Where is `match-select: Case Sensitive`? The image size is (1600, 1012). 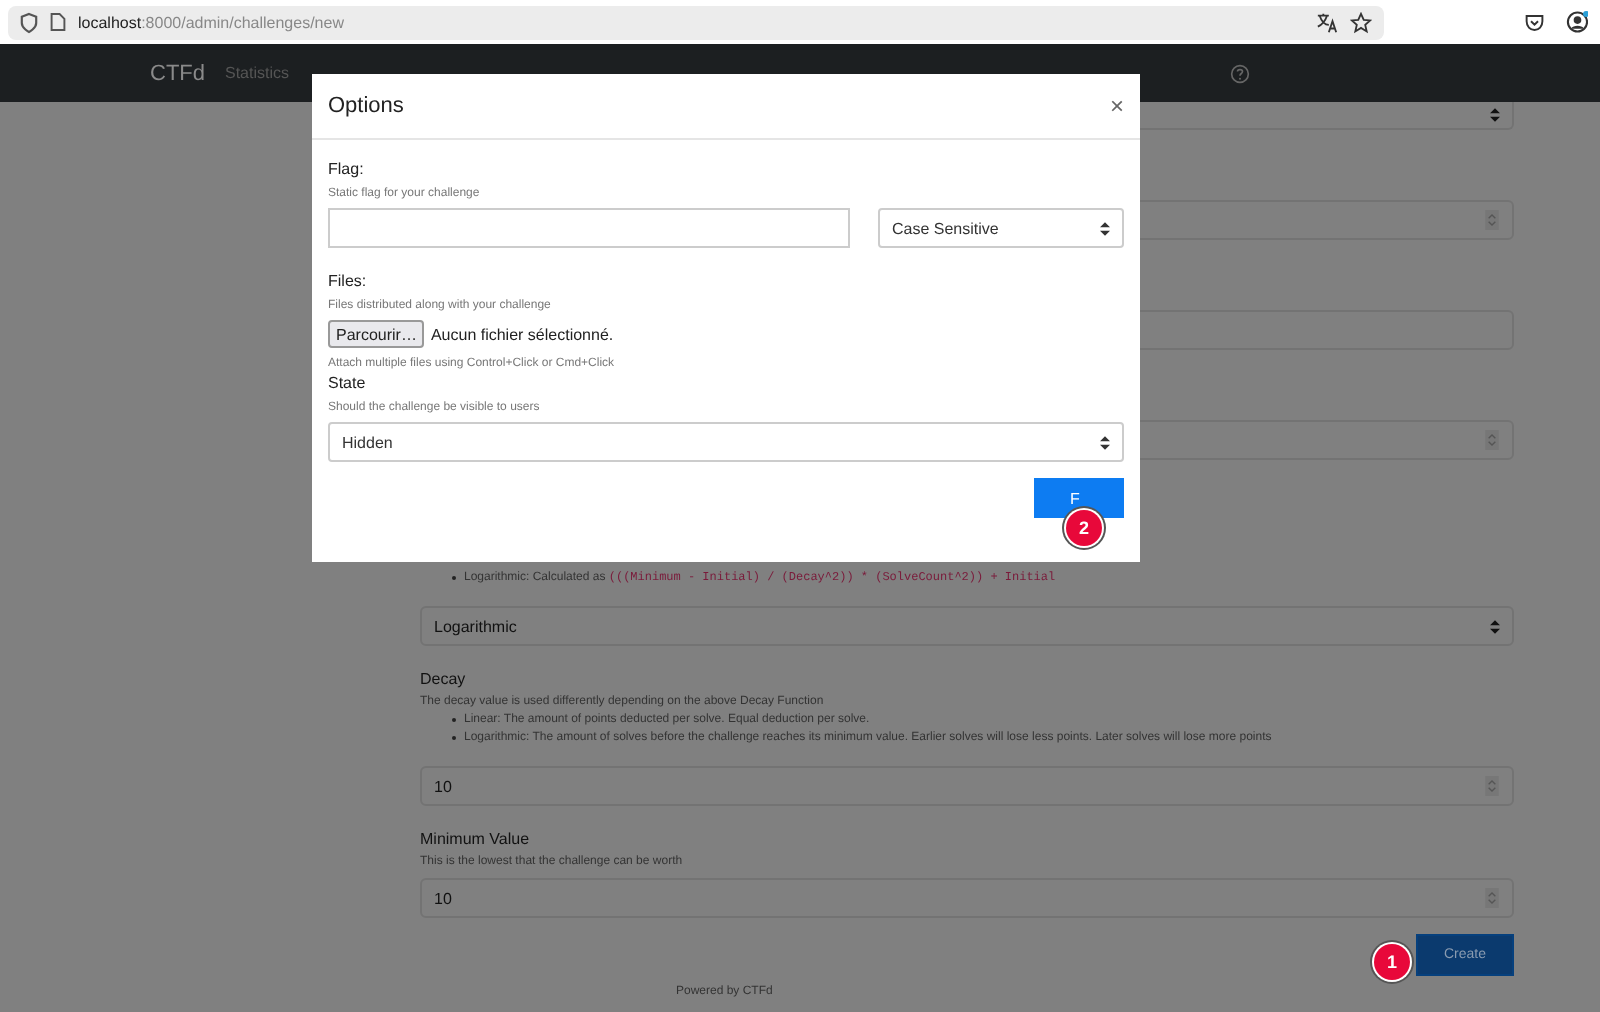 match-select: Case Sensitive is located at coordinates (1001, 228).